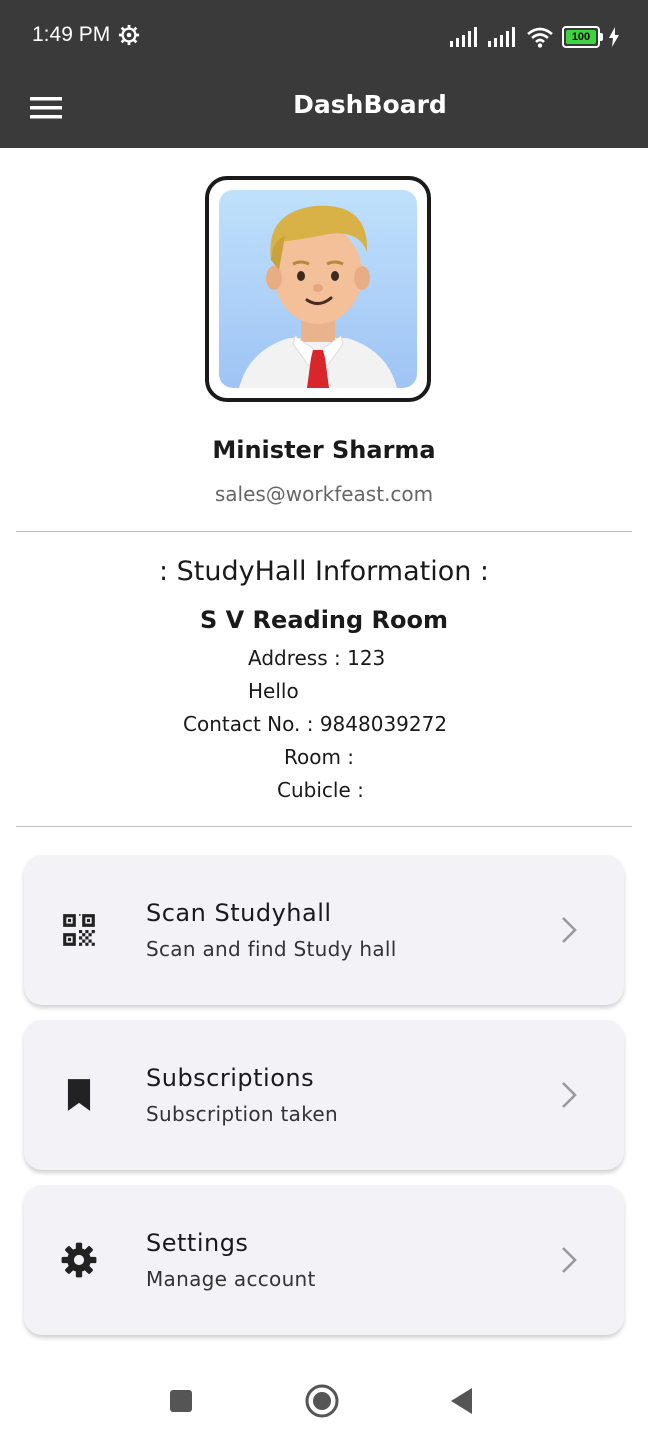  I want to click on studyhall-contact: Contact No. : 9848039272, so click(315, 724).